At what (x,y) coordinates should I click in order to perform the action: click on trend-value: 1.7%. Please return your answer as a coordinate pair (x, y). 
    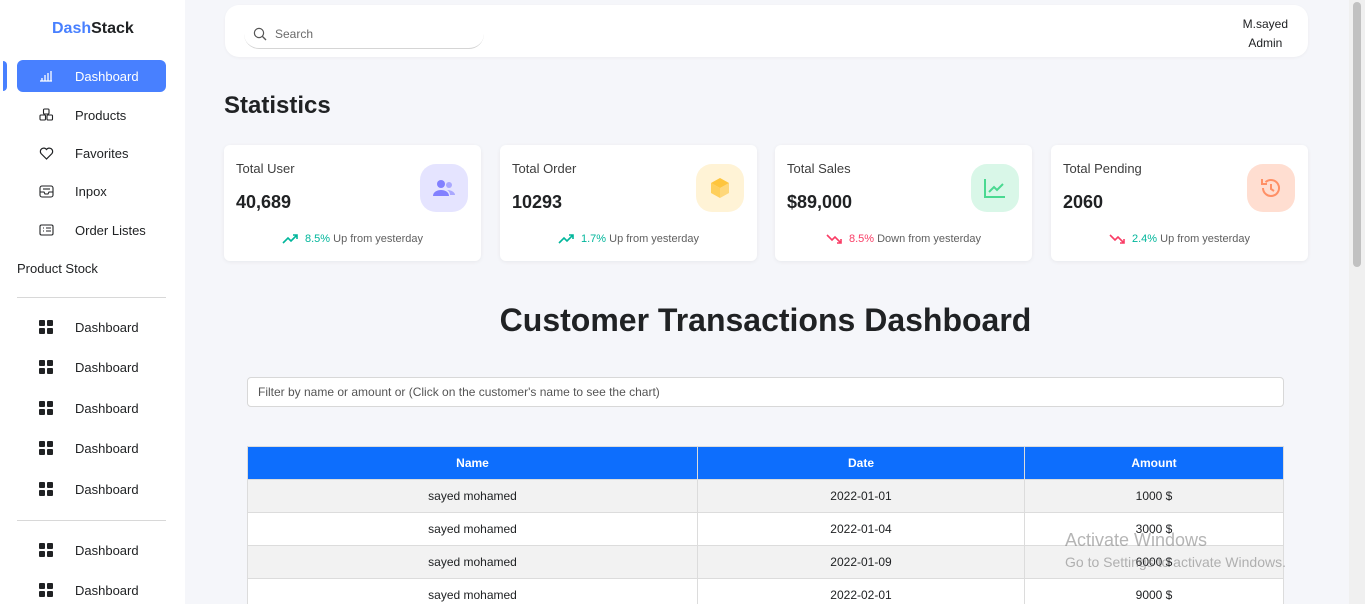
    Looking at the image, I should click on (593, 239).